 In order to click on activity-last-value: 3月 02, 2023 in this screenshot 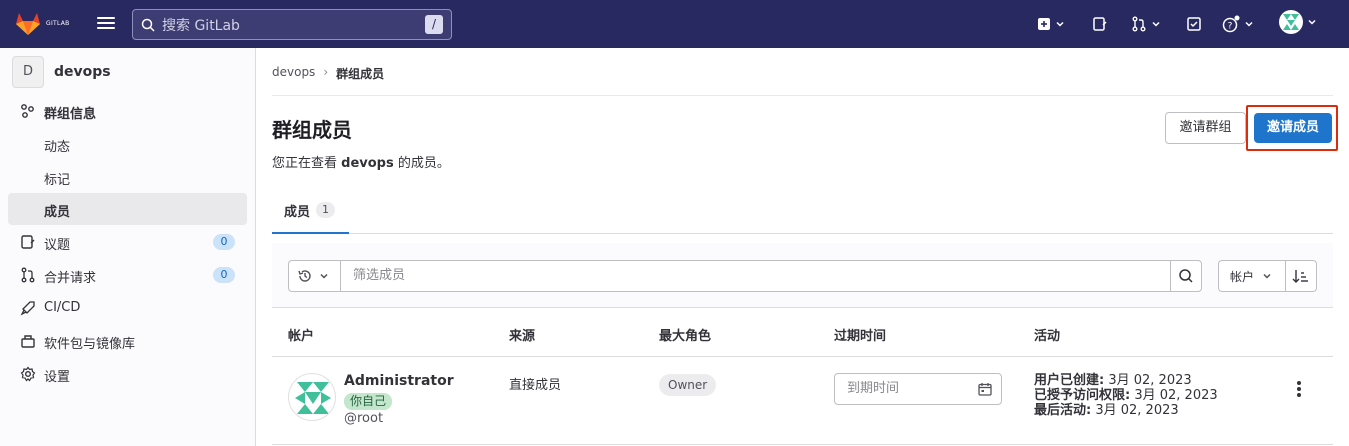, I will do `click(1135, 410)`.